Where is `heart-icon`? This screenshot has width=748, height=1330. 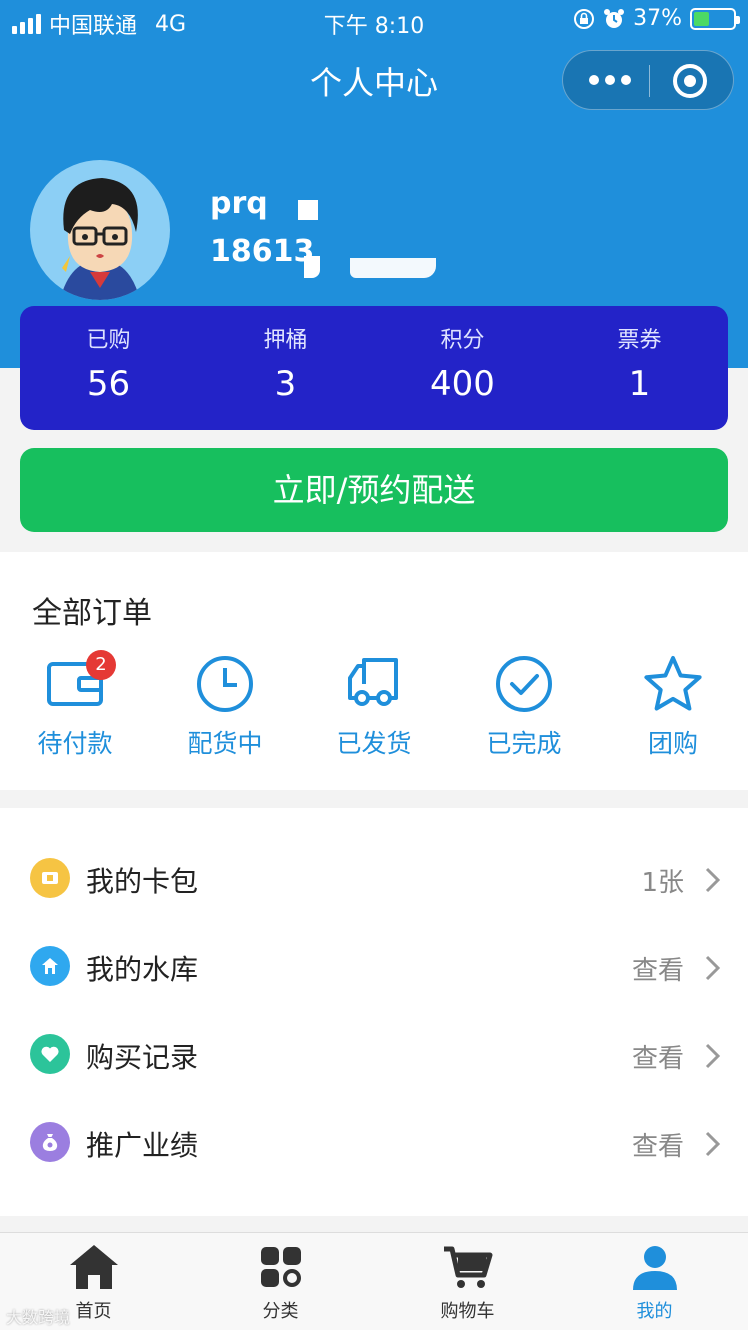 heart-icon is located at coordinates (50, 1054).